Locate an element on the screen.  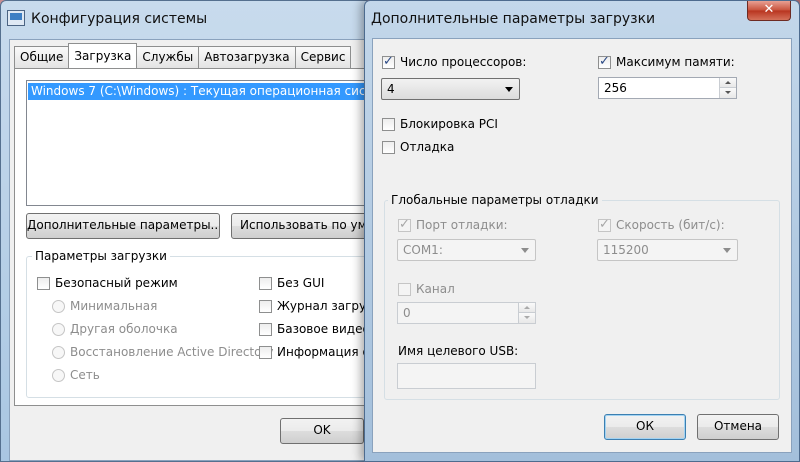
boot-log-checkbox: Журнал загруз is located at coordinates (315, 306).